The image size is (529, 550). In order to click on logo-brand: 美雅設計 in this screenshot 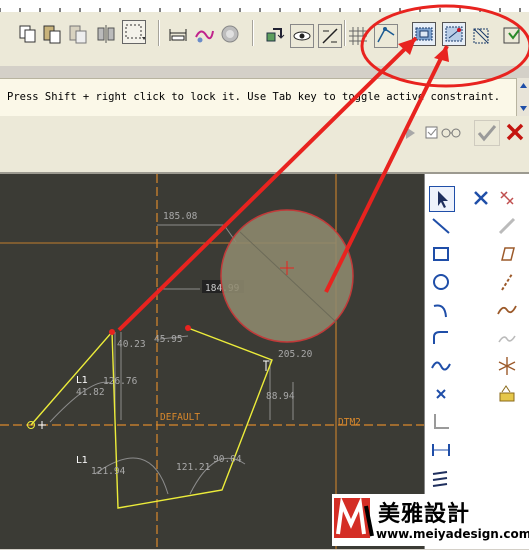, I will do `click(424, 514)`.